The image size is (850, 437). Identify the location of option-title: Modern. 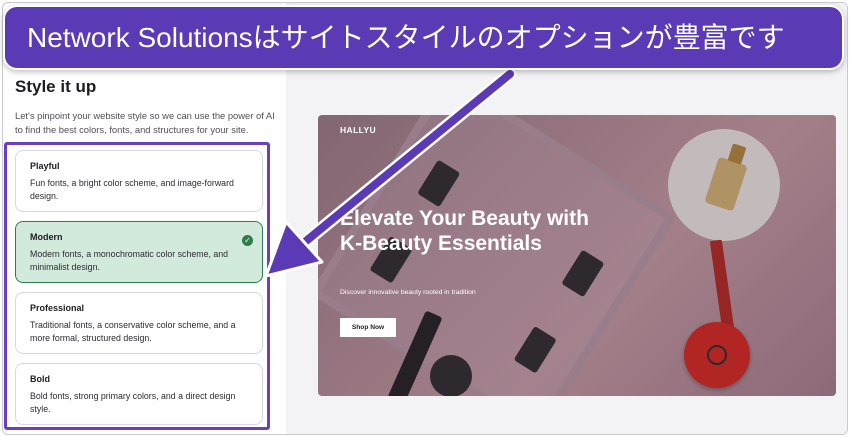
(46, 237).